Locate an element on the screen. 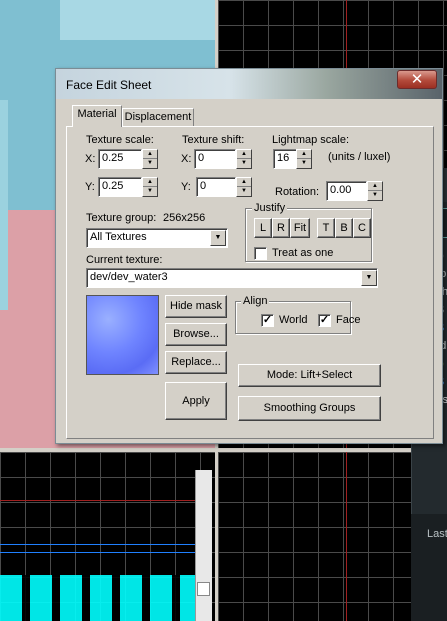 This screenshot has height=621, width=447. justify-center-button: C is located at coordinates (362, 228).